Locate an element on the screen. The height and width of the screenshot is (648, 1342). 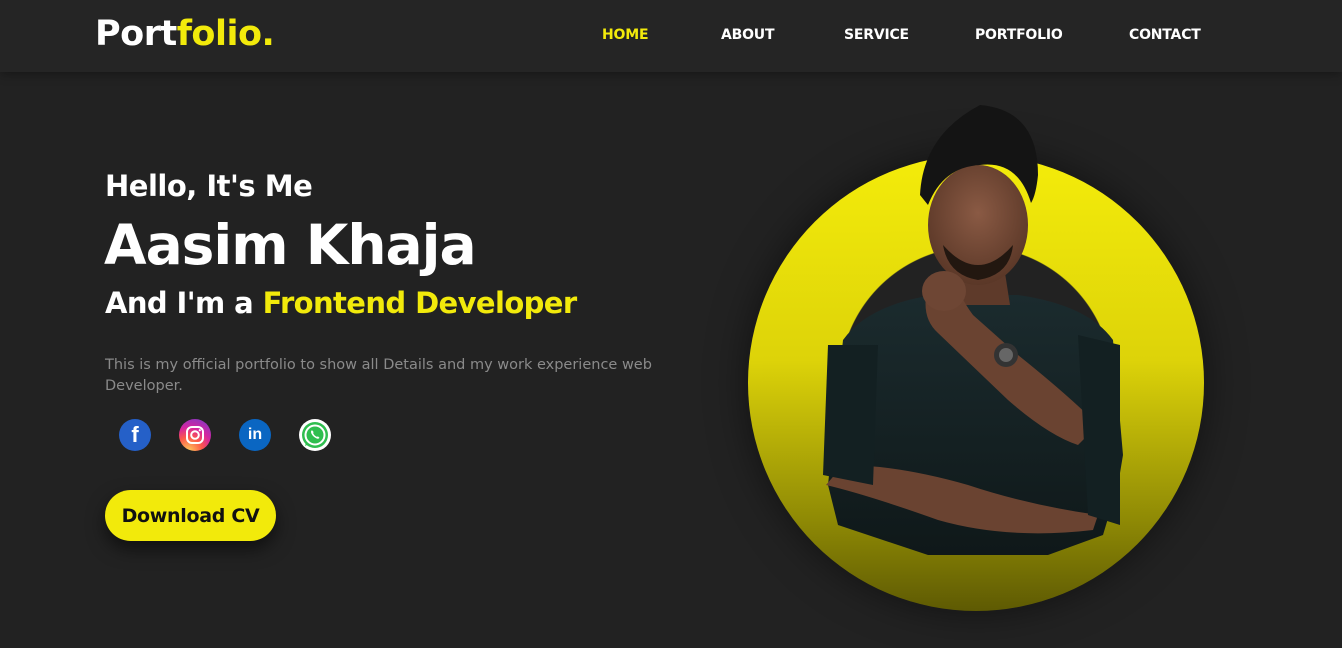
nav-contact: CONTACT is located at coordinates (1165, 35).